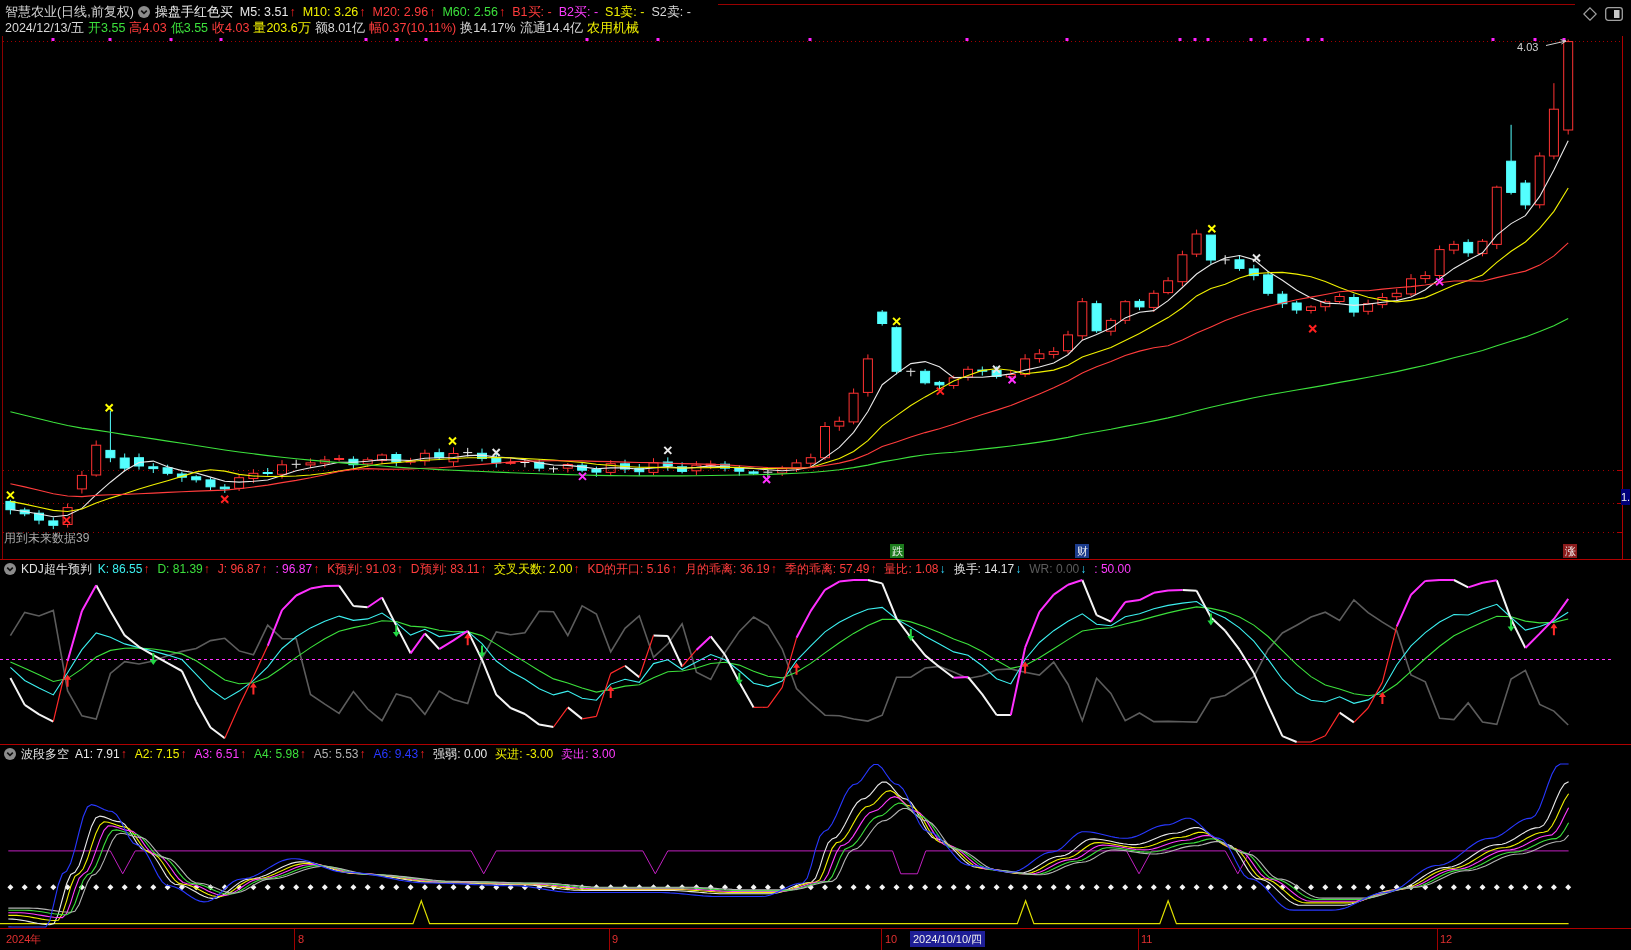 This screenshot has height=950, width=1631. What do you see at coordinates (217, 754) in the screenshot?
I see `indicator-value: A3: 6.51` at bounding box center [217, 754].